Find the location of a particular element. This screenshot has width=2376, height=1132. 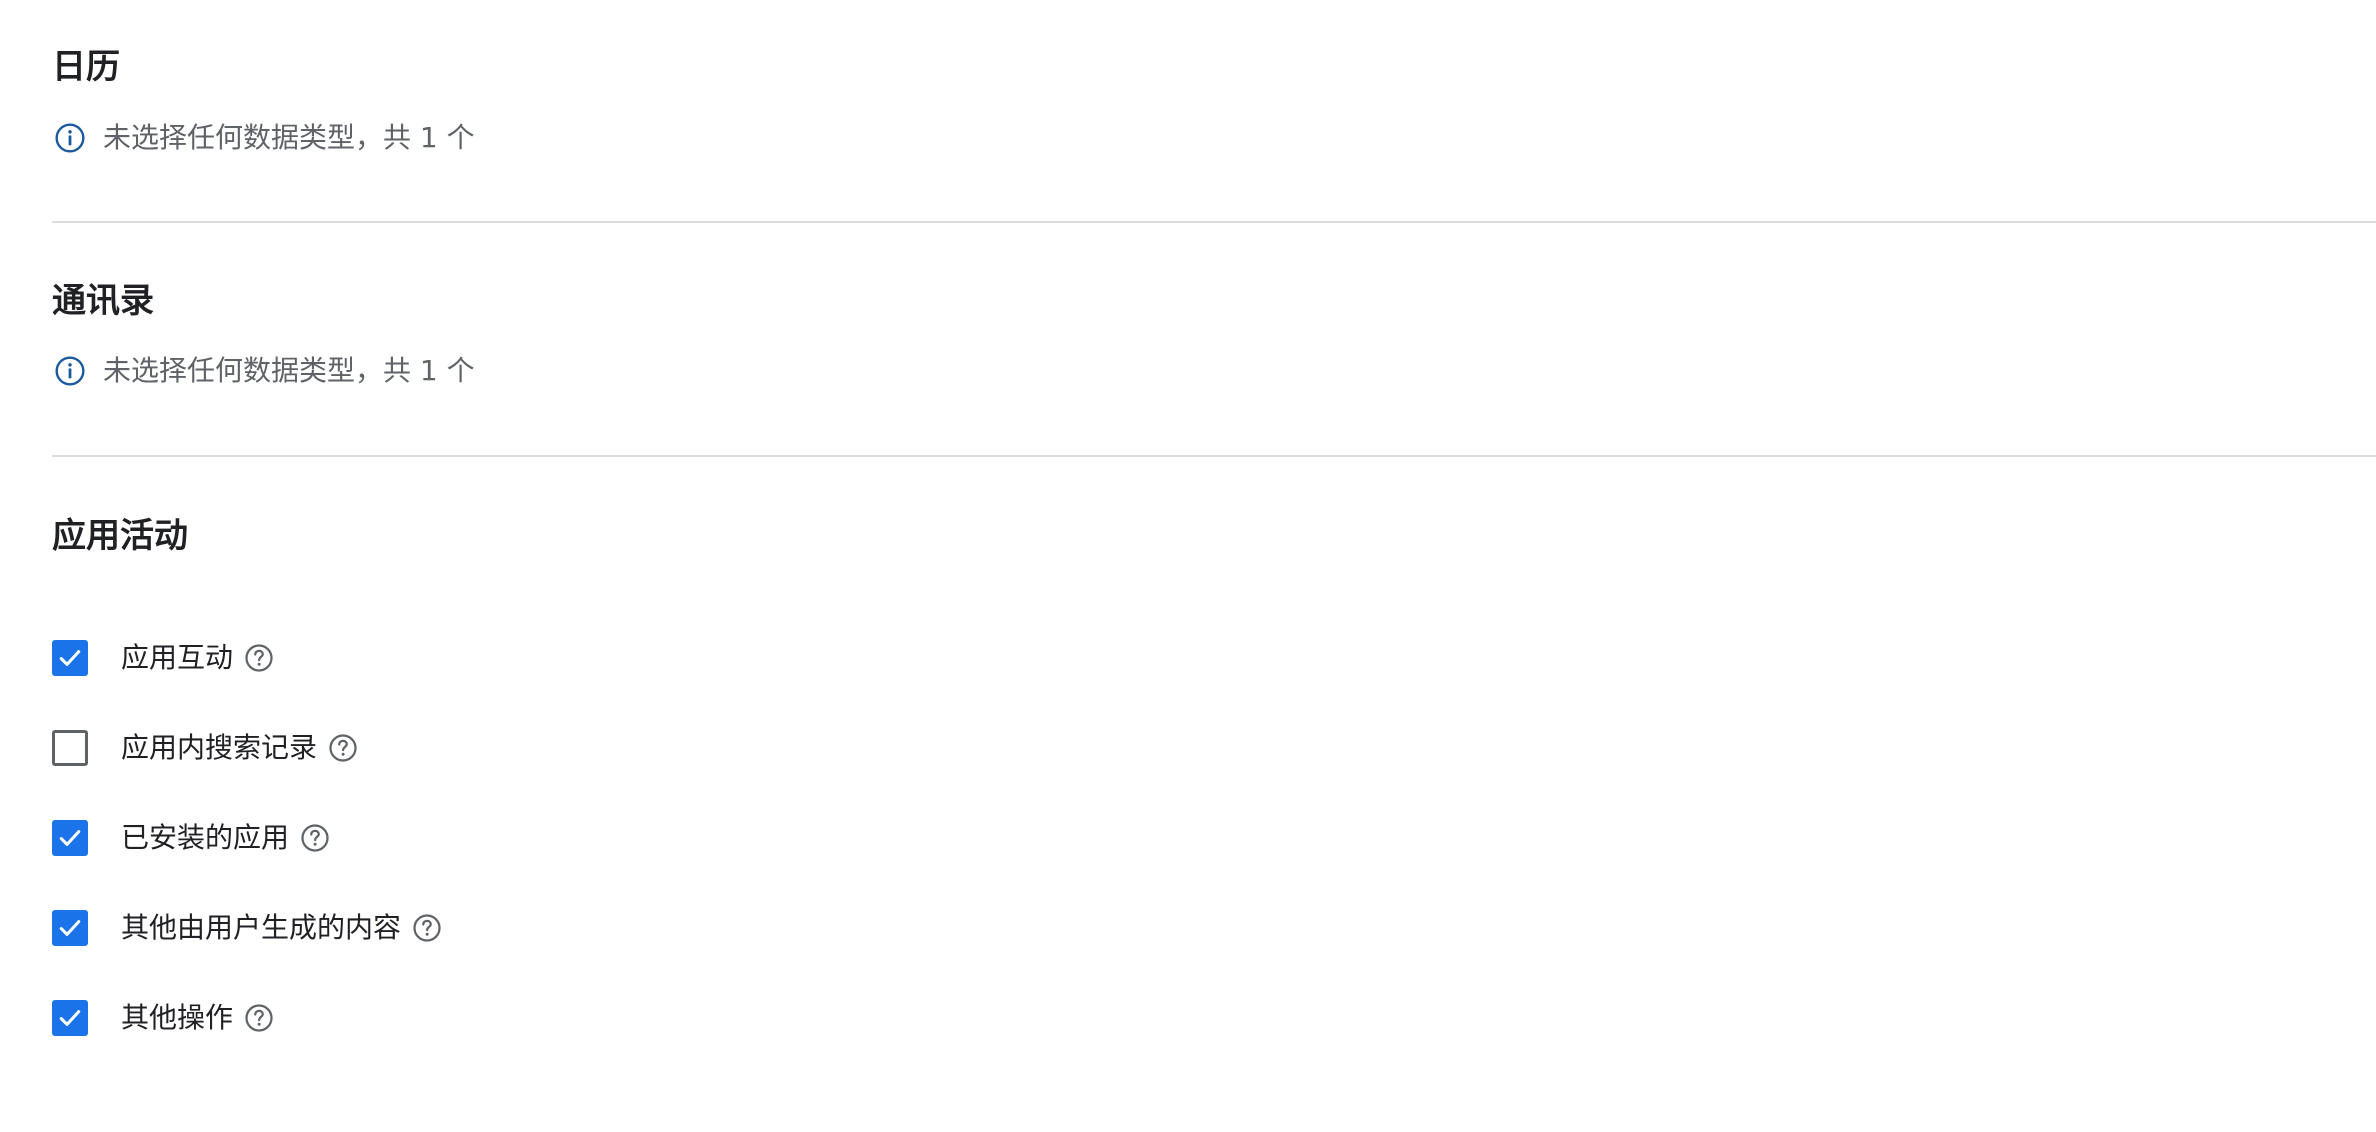

checkbox-app-interactions is located at coordinates (70, 658).